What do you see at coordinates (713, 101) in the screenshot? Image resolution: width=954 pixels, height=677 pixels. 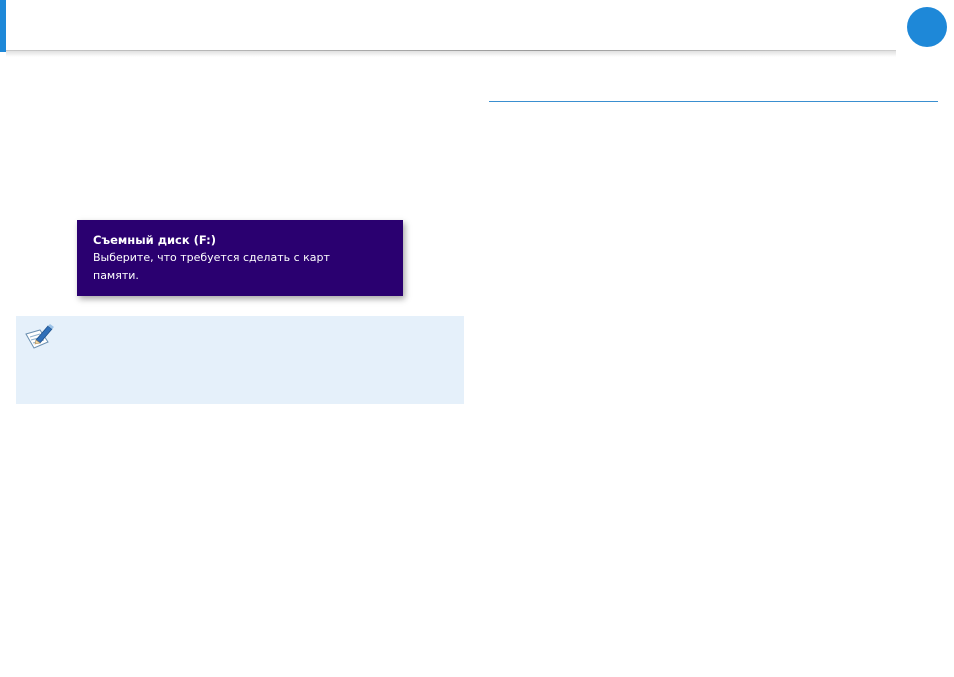 I see `section-rule` at bounding box center [713, 101].